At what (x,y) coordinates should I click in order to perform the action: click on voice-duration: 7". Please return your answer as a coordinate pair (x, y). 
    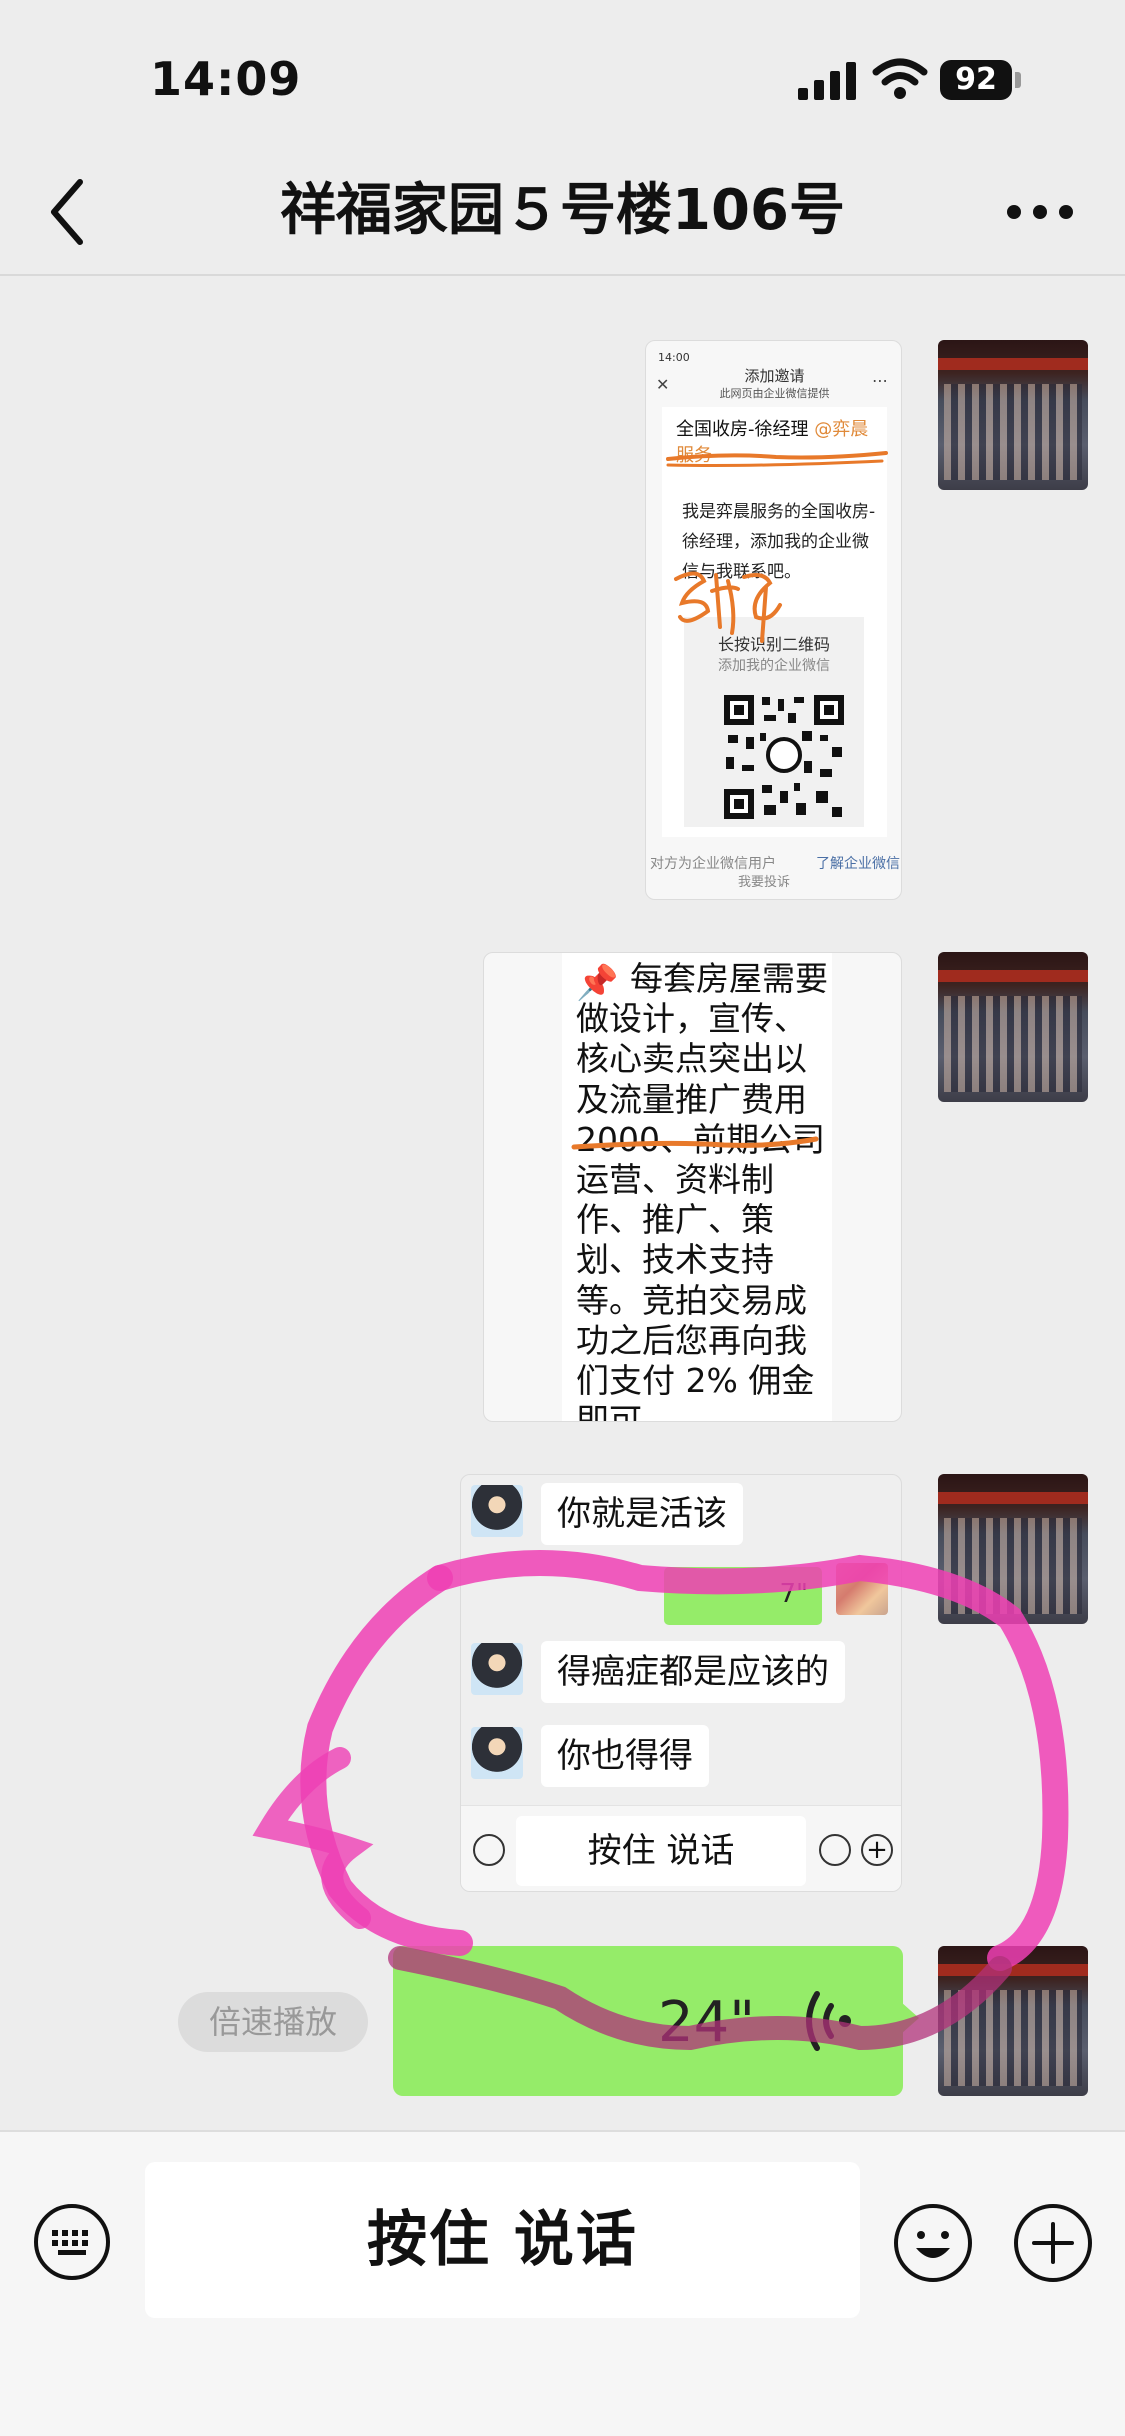
    Looking at the image, I should click on (793, 1594).